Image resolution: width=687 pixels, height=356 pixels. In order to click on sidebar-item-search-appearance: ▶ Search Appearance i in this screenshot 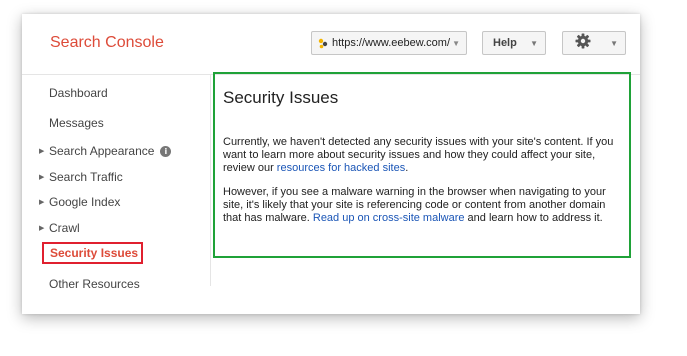, I will do `click(105, 151)`.